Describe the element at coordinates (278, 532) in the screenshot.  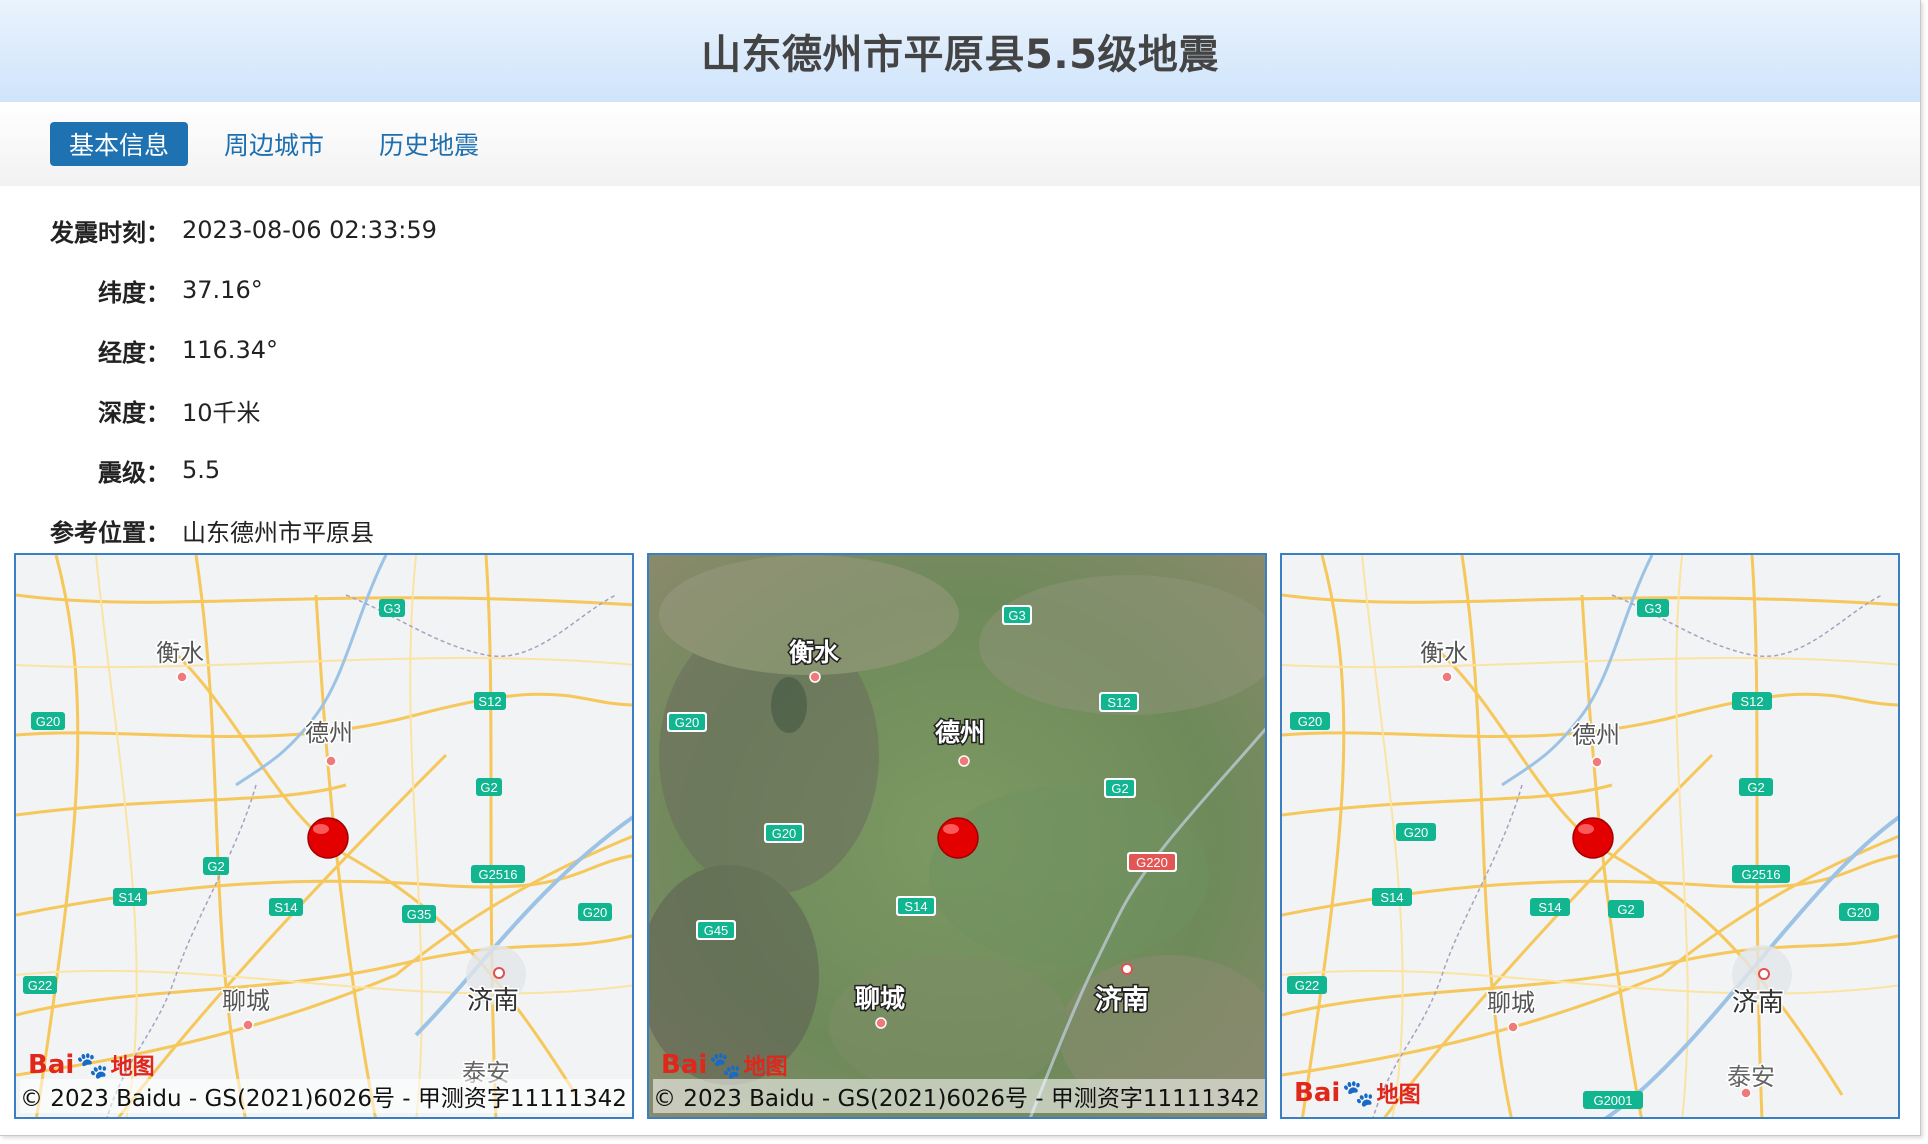
I see `location-value: 山东德州市平原县` at that location.